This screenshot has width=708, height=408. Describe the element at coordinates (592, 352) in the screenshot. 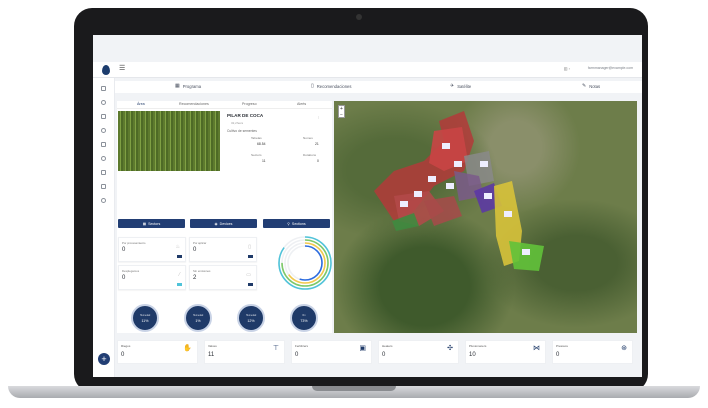

I see `summary-card: Pressure 0 ⊛` at that location.